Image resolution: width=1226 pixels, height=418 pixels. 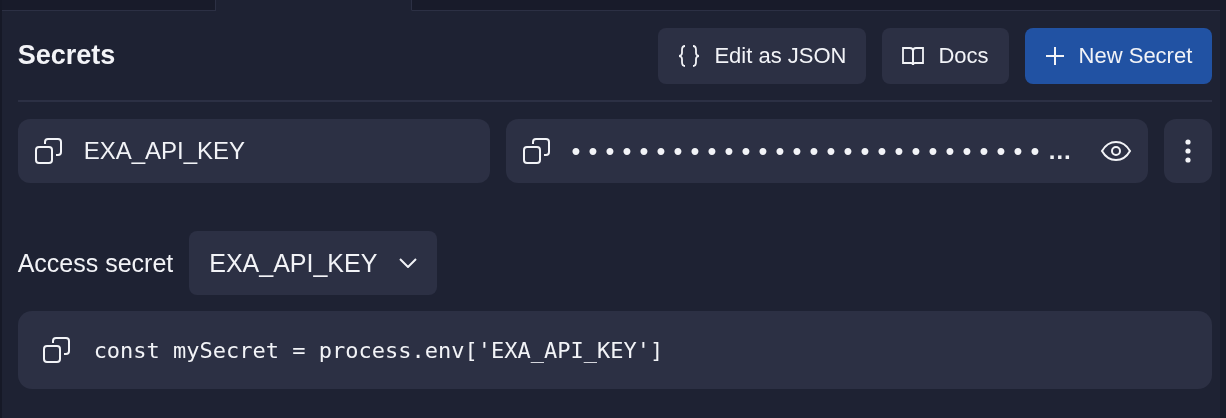 I want to click on secret-select: EXA_API_KEY, so click(x=313, y=263).